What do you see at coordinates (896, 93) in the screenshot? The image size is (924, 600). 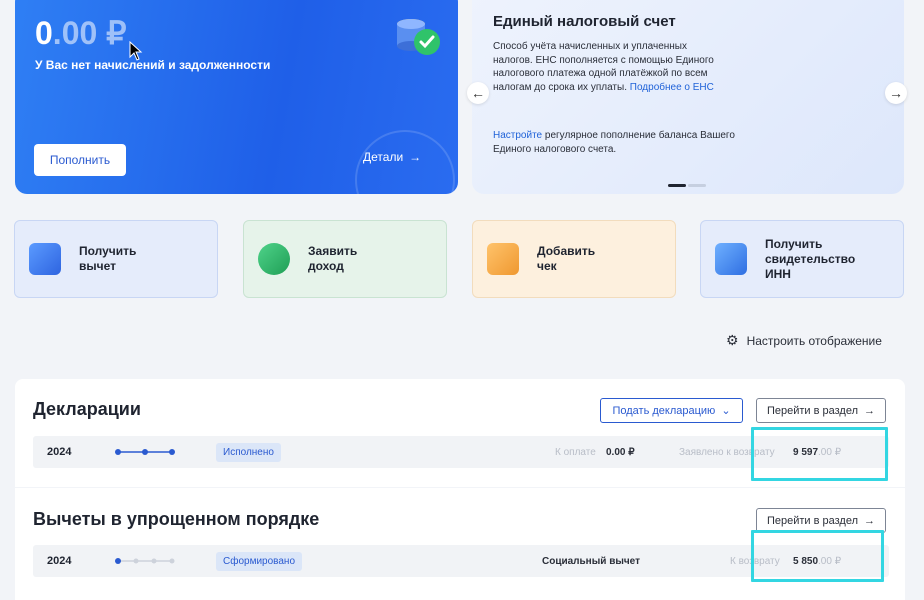 I see `carousel-next-button: →` at bounding box center [896, 93].